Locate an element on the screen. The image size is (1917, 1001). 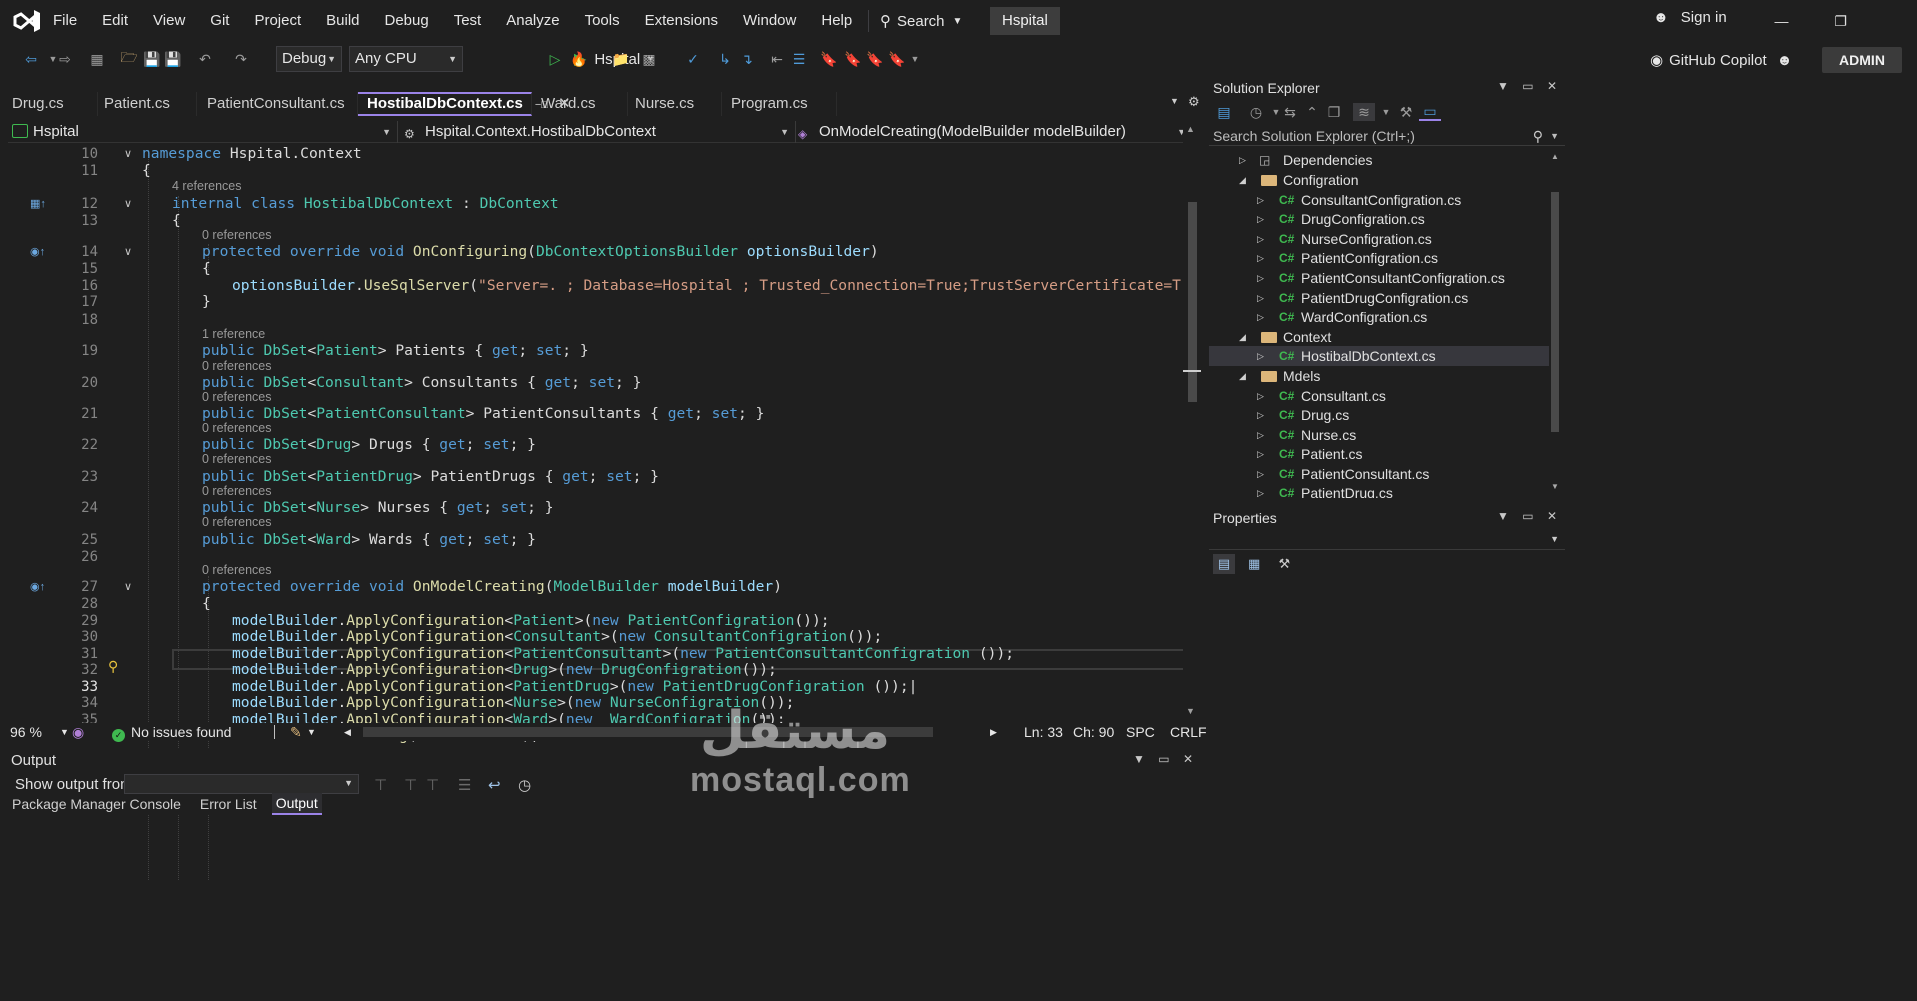
sync-icon: ⇆ is located at coordinates (1290, 112).